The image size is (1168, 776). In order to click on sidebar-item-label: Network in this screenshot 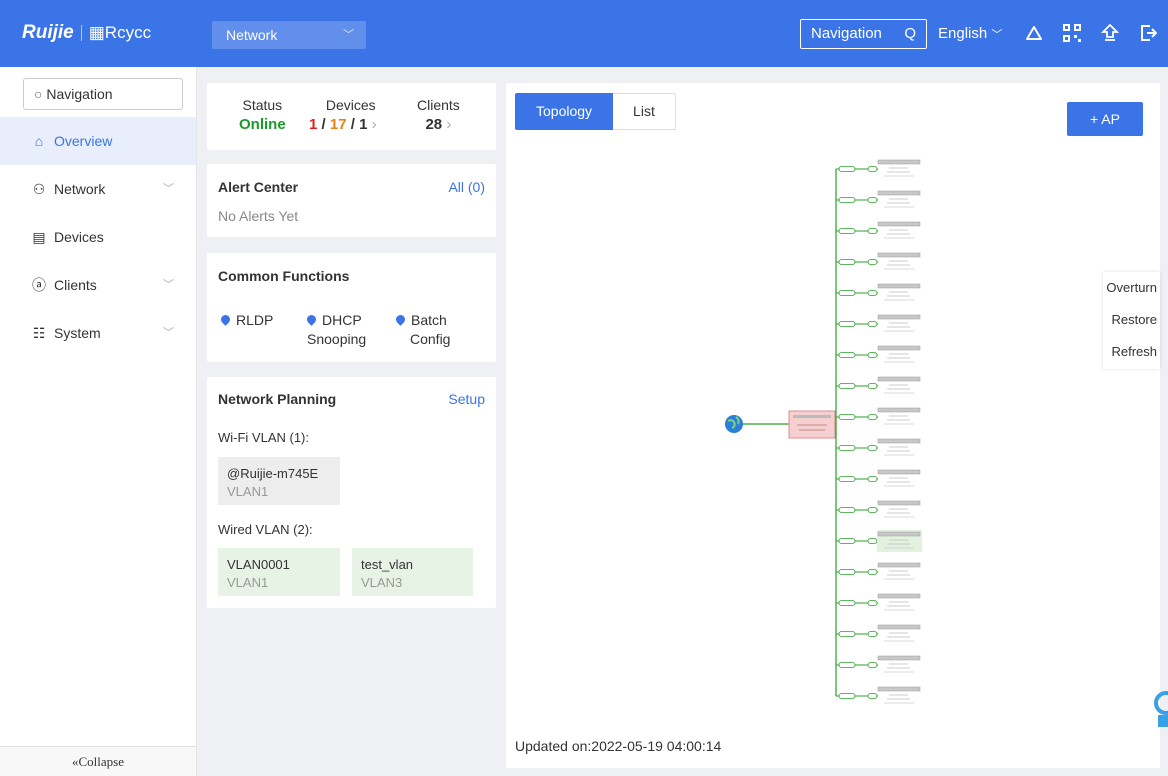, I will do `click(80, 189)`.